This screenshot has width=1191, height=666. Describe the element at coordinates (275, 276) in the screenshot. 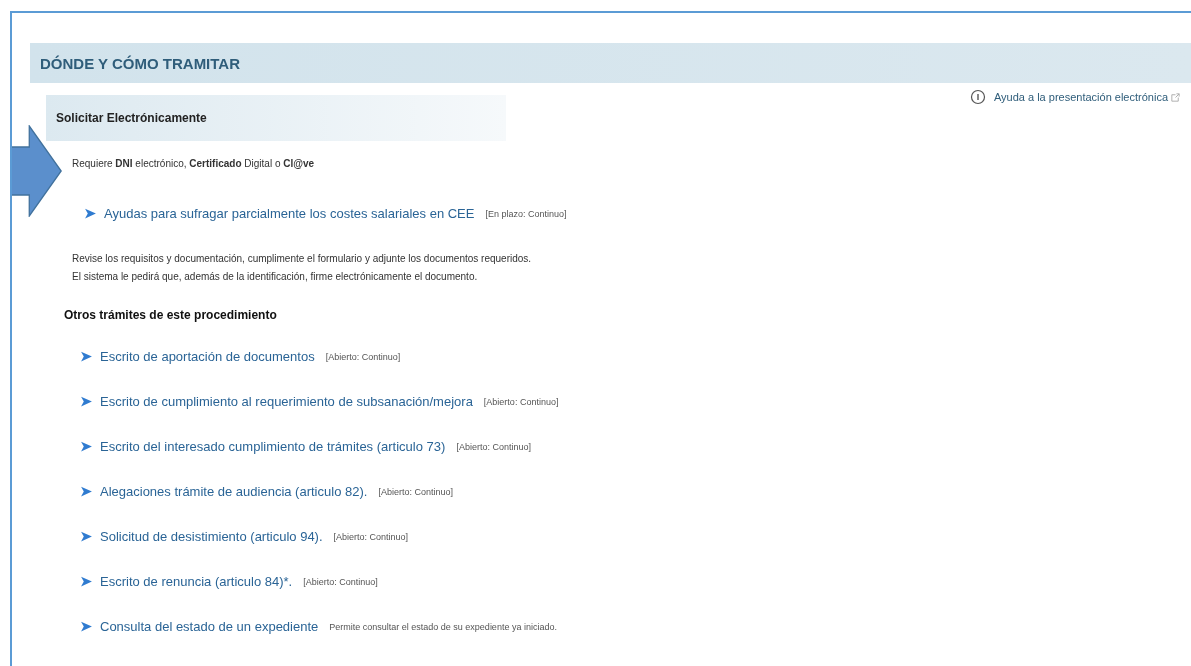

I see `instruction-text: El sistema le pedirá que, además de la identificación, firme electrónicamente el documento.` at that location.